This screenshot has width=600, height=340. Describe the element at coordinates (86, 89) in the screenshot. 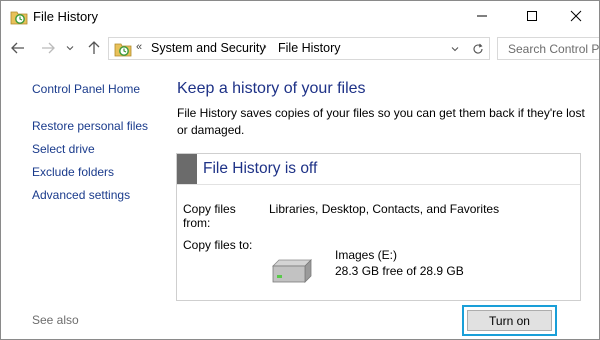

I see `control-panel-home-link: Control Panel Home` at that location.